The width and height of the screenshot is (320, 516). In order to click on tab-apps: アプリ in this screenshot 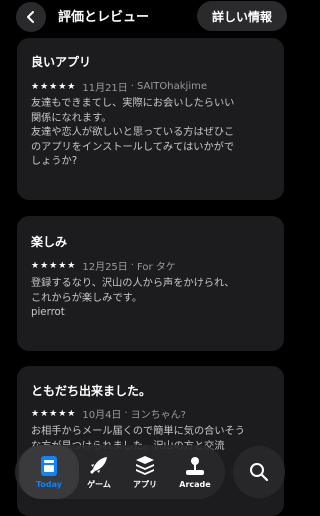, I will do `click(145, 472)`.